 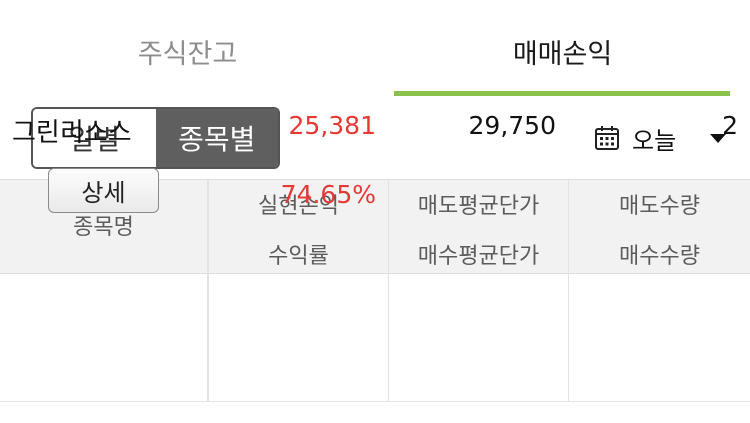 I want to click on row-col-name, so click(x=103, y=337).